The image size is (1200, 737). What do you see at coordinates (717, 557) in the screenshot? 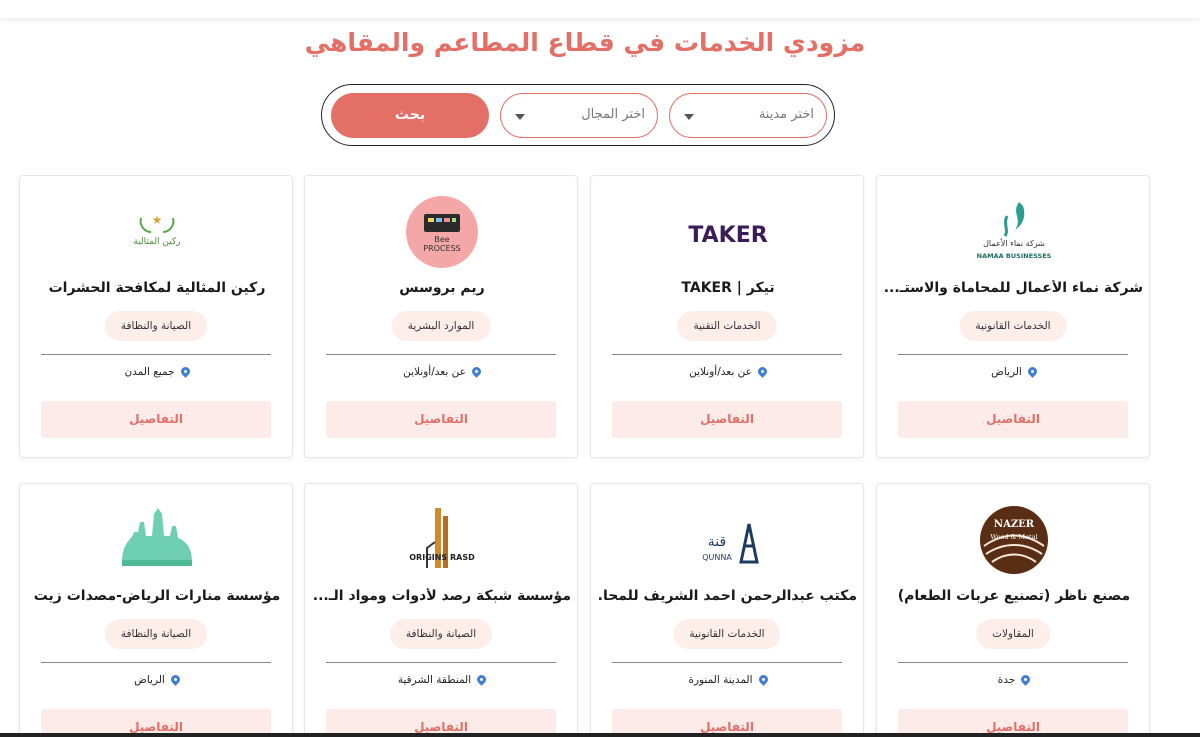
I see `svg-text: QUNNA` at bounding box center [717, 557].